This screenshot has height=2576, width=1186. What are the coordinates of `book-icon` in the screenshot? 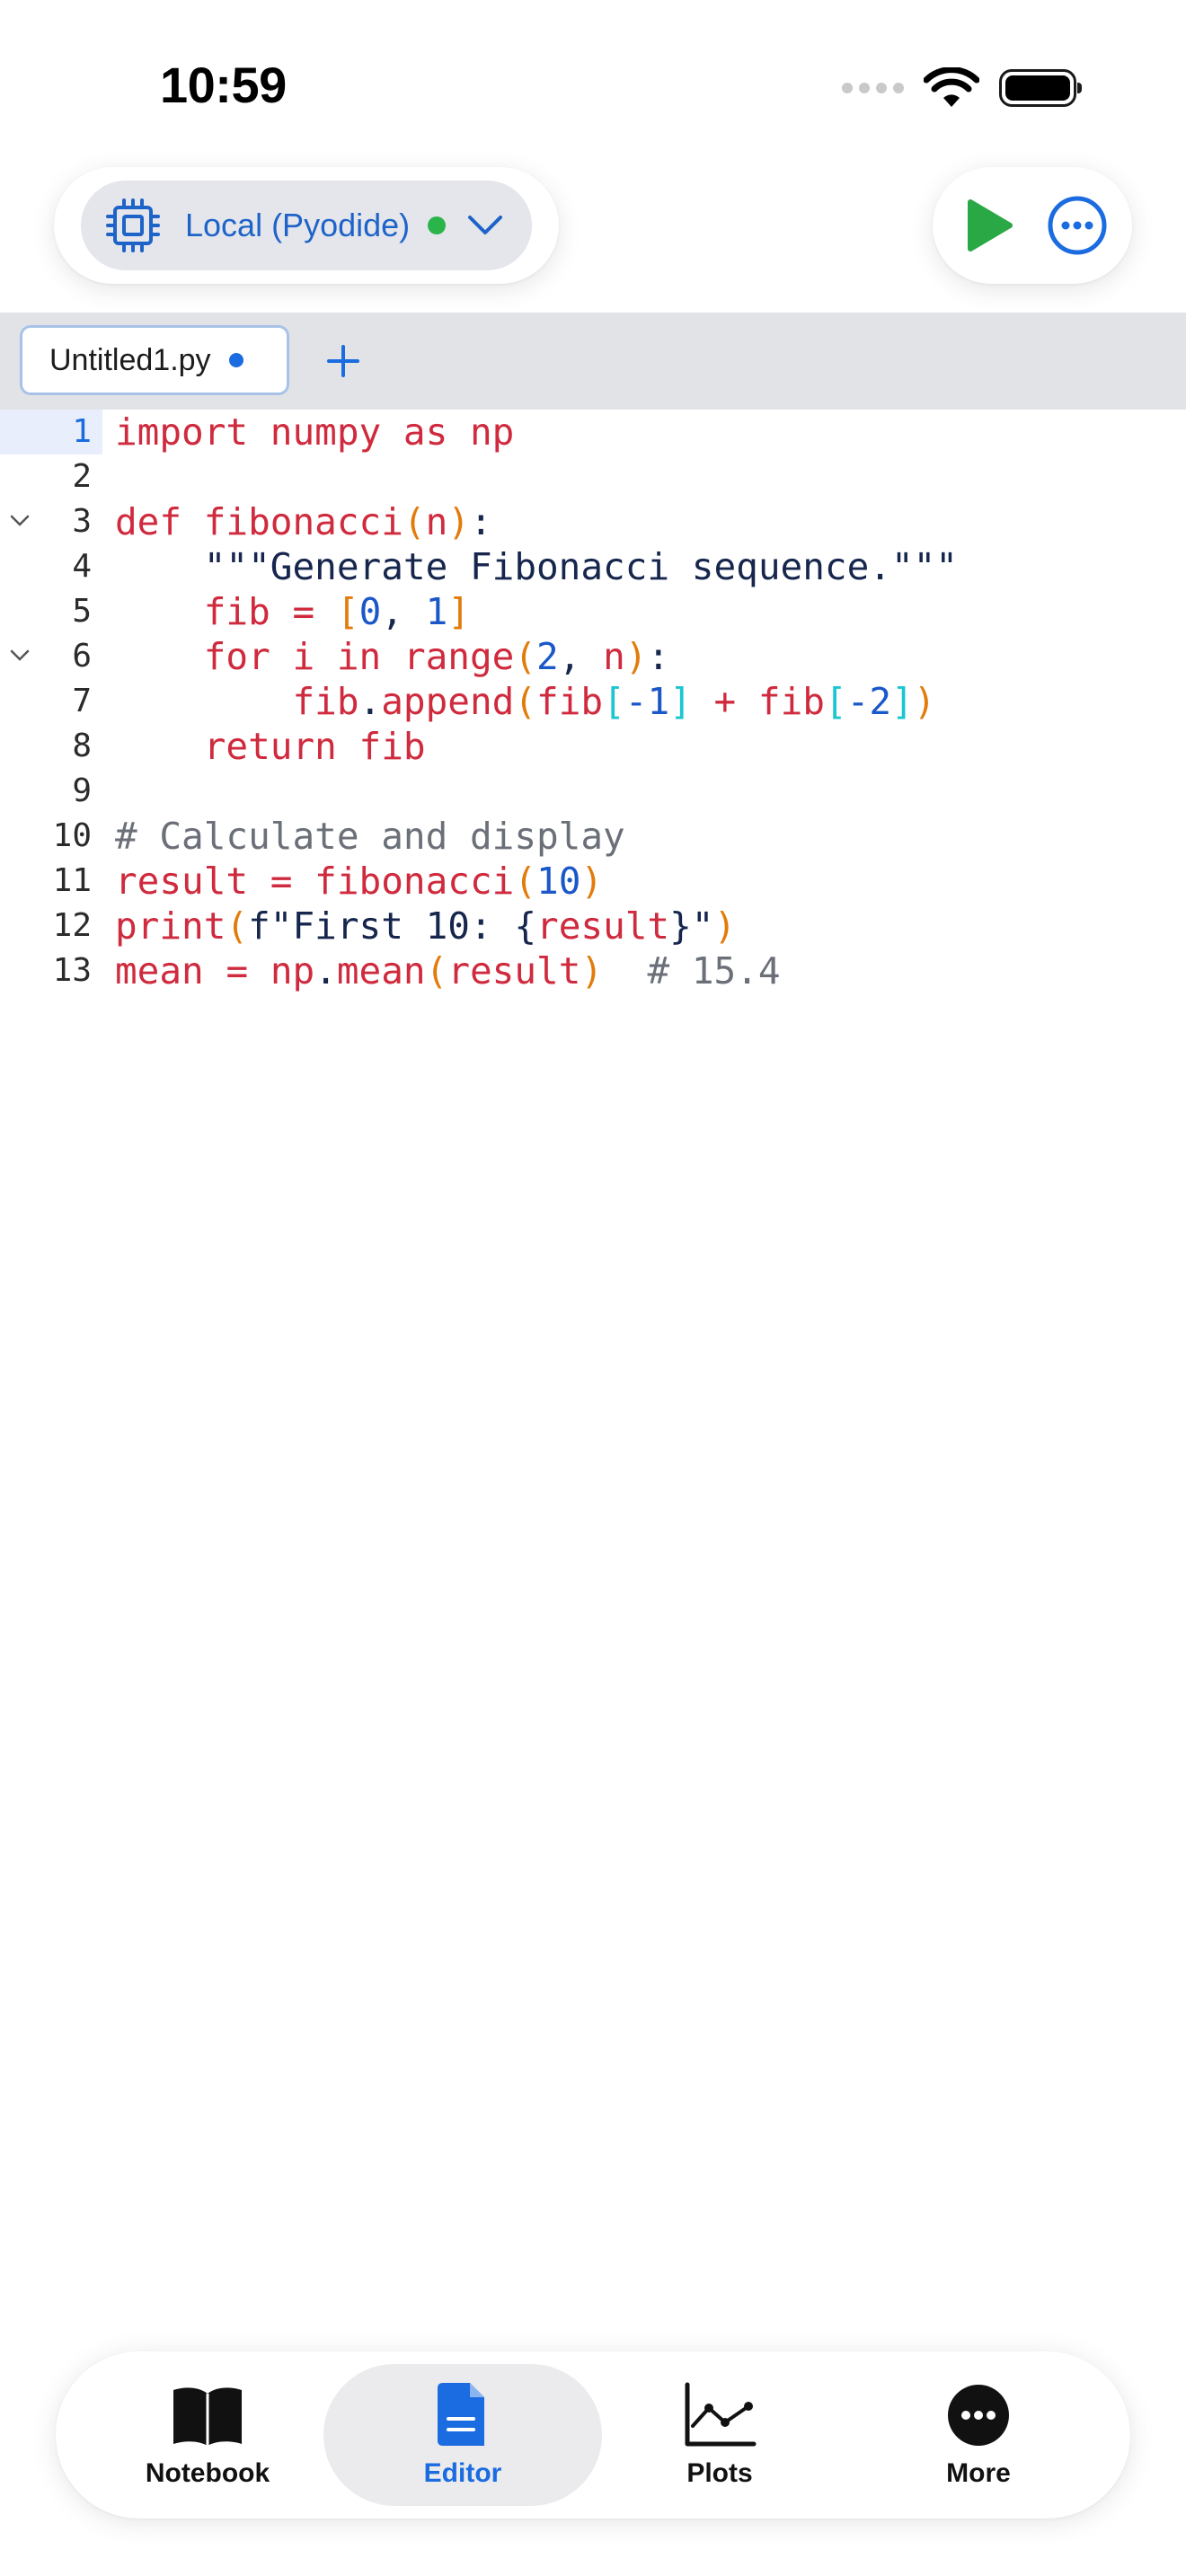 It's located at (207, 2416).